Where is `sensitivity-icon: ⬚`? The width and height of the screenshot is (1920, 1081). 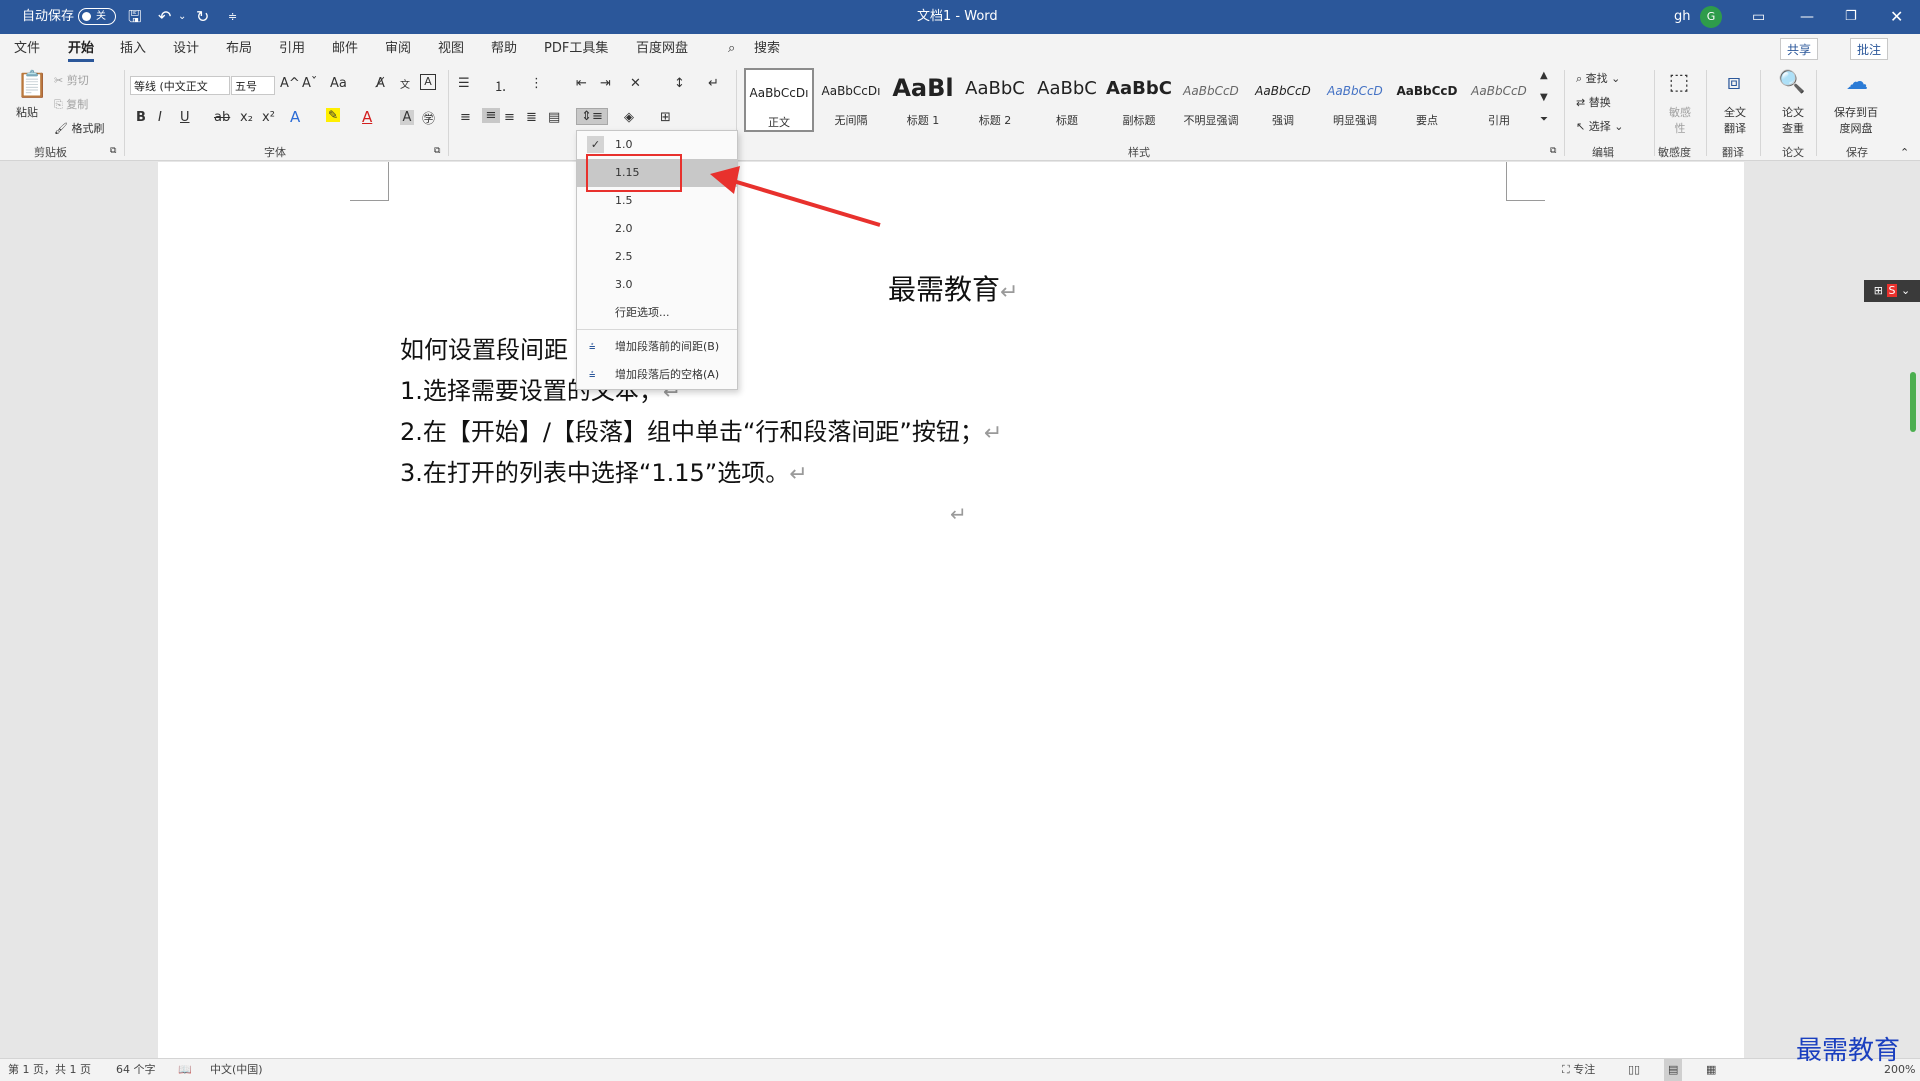
sensitivity-icon: ⬚ is located at coordinates (1679, 82).